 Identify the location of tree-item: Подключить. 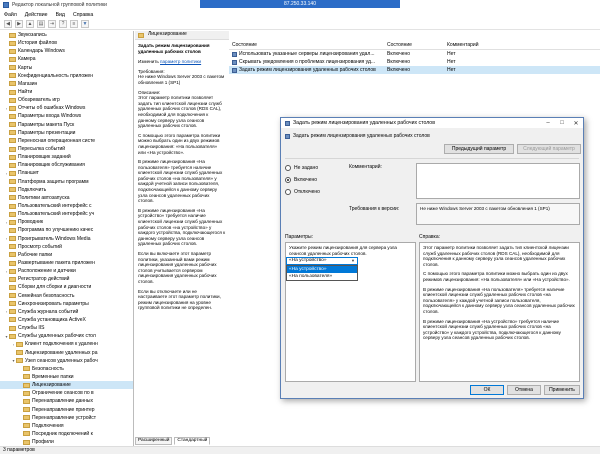
(66, 190).